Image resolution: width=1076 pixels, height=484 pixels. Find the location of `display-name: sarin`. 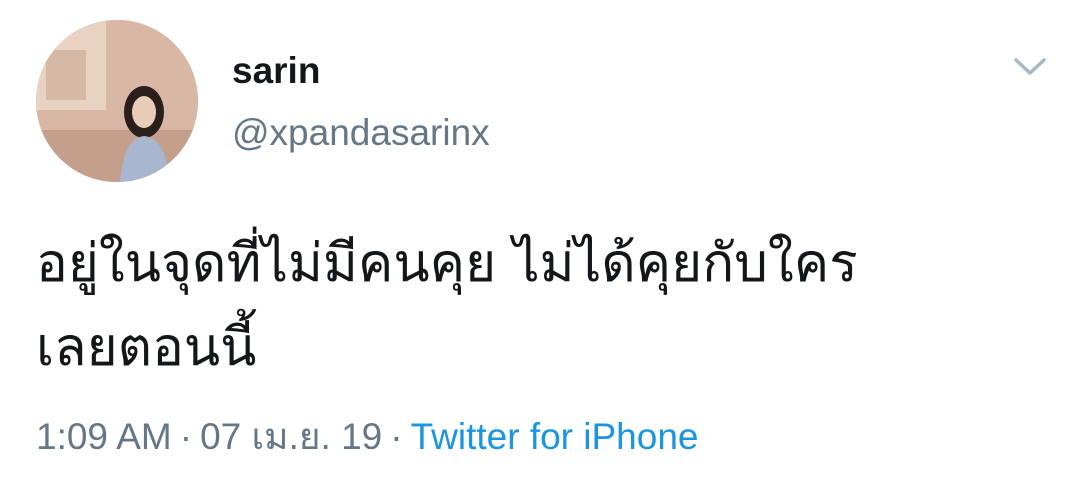

display-name: sarin is located at coordinates (276, 70).